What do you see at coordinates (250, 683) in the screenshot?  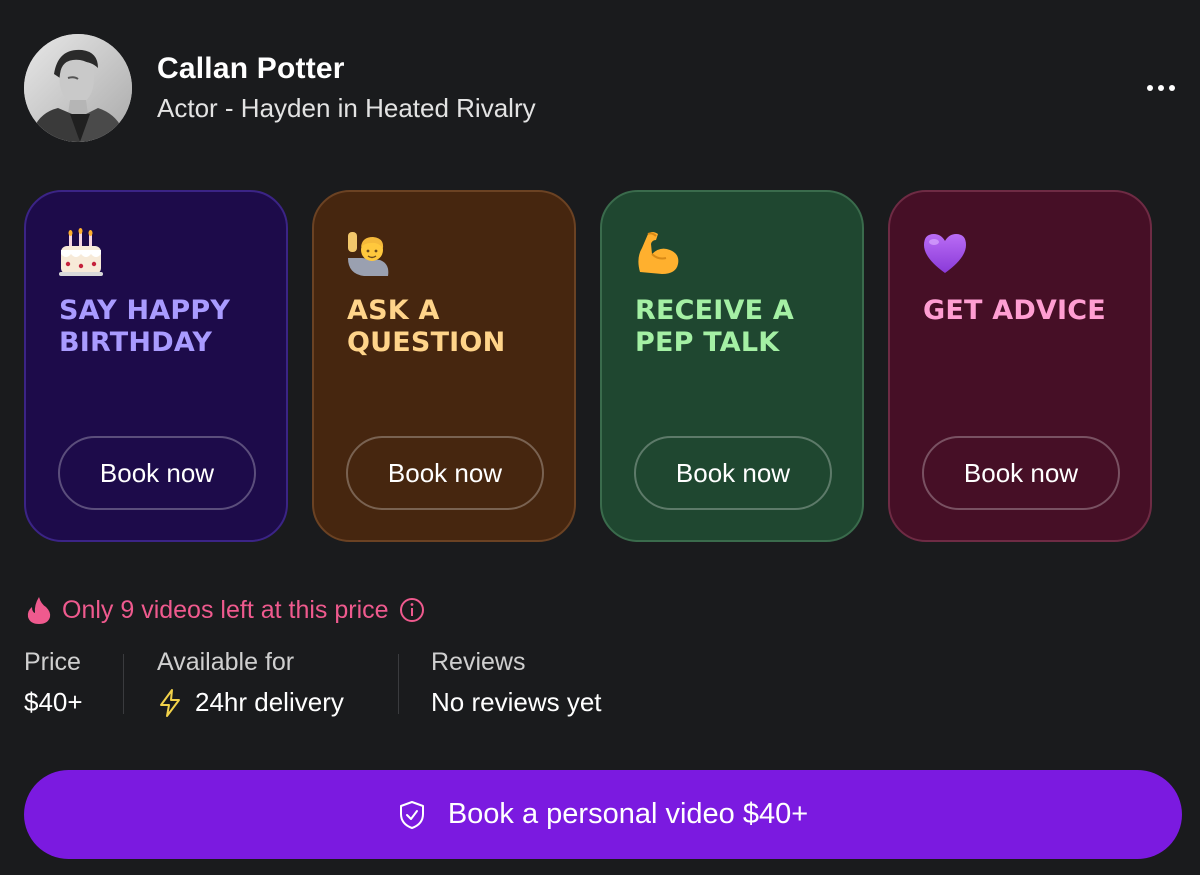 I see `stat-availability: Available for 24hr delivery` at bounding box center [250, 683].